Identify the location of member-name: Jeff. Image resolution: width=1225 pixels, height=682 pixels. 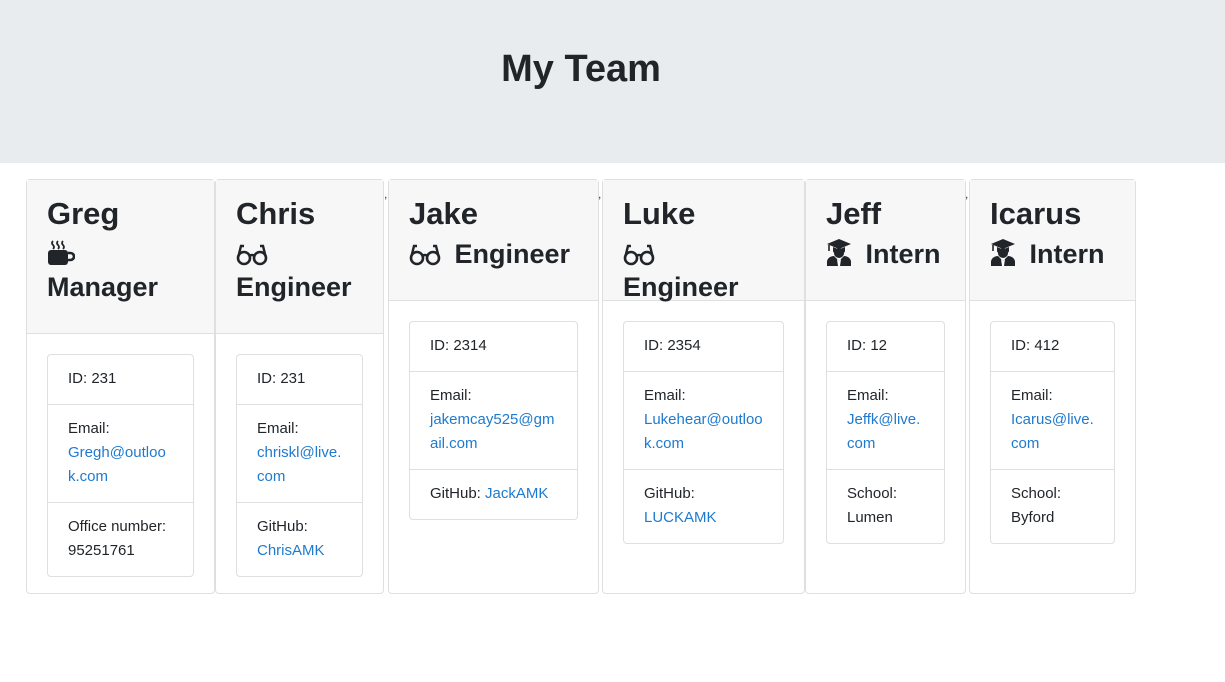
(854, 213).